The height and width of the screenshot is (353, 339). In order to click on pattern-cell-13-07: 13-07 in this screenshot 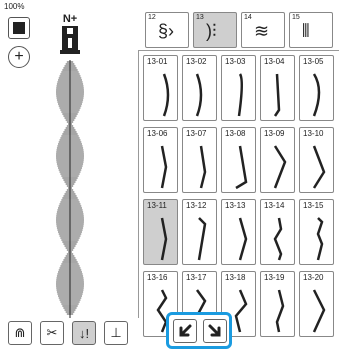, I will do `click(199, 160)`.